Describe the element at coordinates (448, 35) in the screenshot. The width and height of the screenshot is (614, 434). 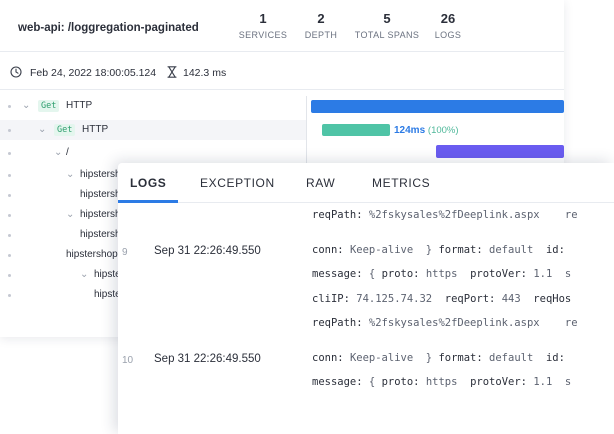
I see `stat-label: LOGS` at that location.